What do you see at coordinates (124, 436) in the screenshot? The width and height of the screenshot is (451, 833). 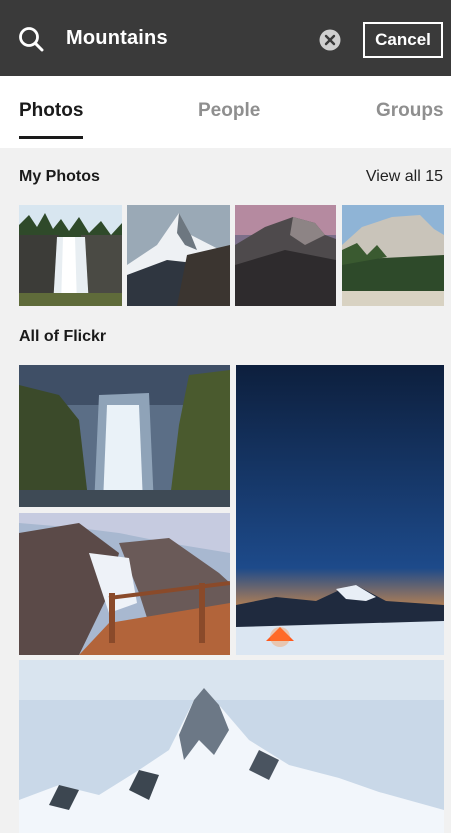 I see `flickr-photo-waterfall` at bounding box center [124, 436].